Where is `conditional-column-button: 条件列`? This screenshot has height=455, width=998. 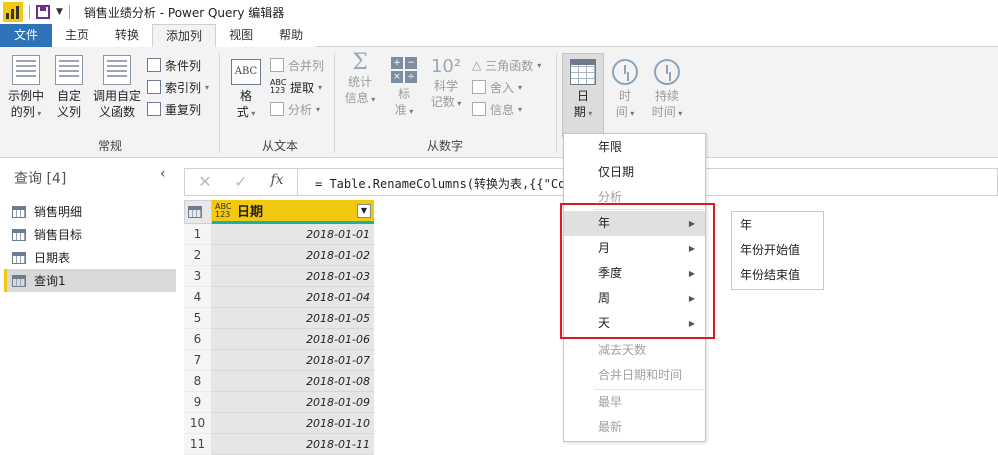
conditional-column-button: 条件列 is located at coordinates (174, 65).